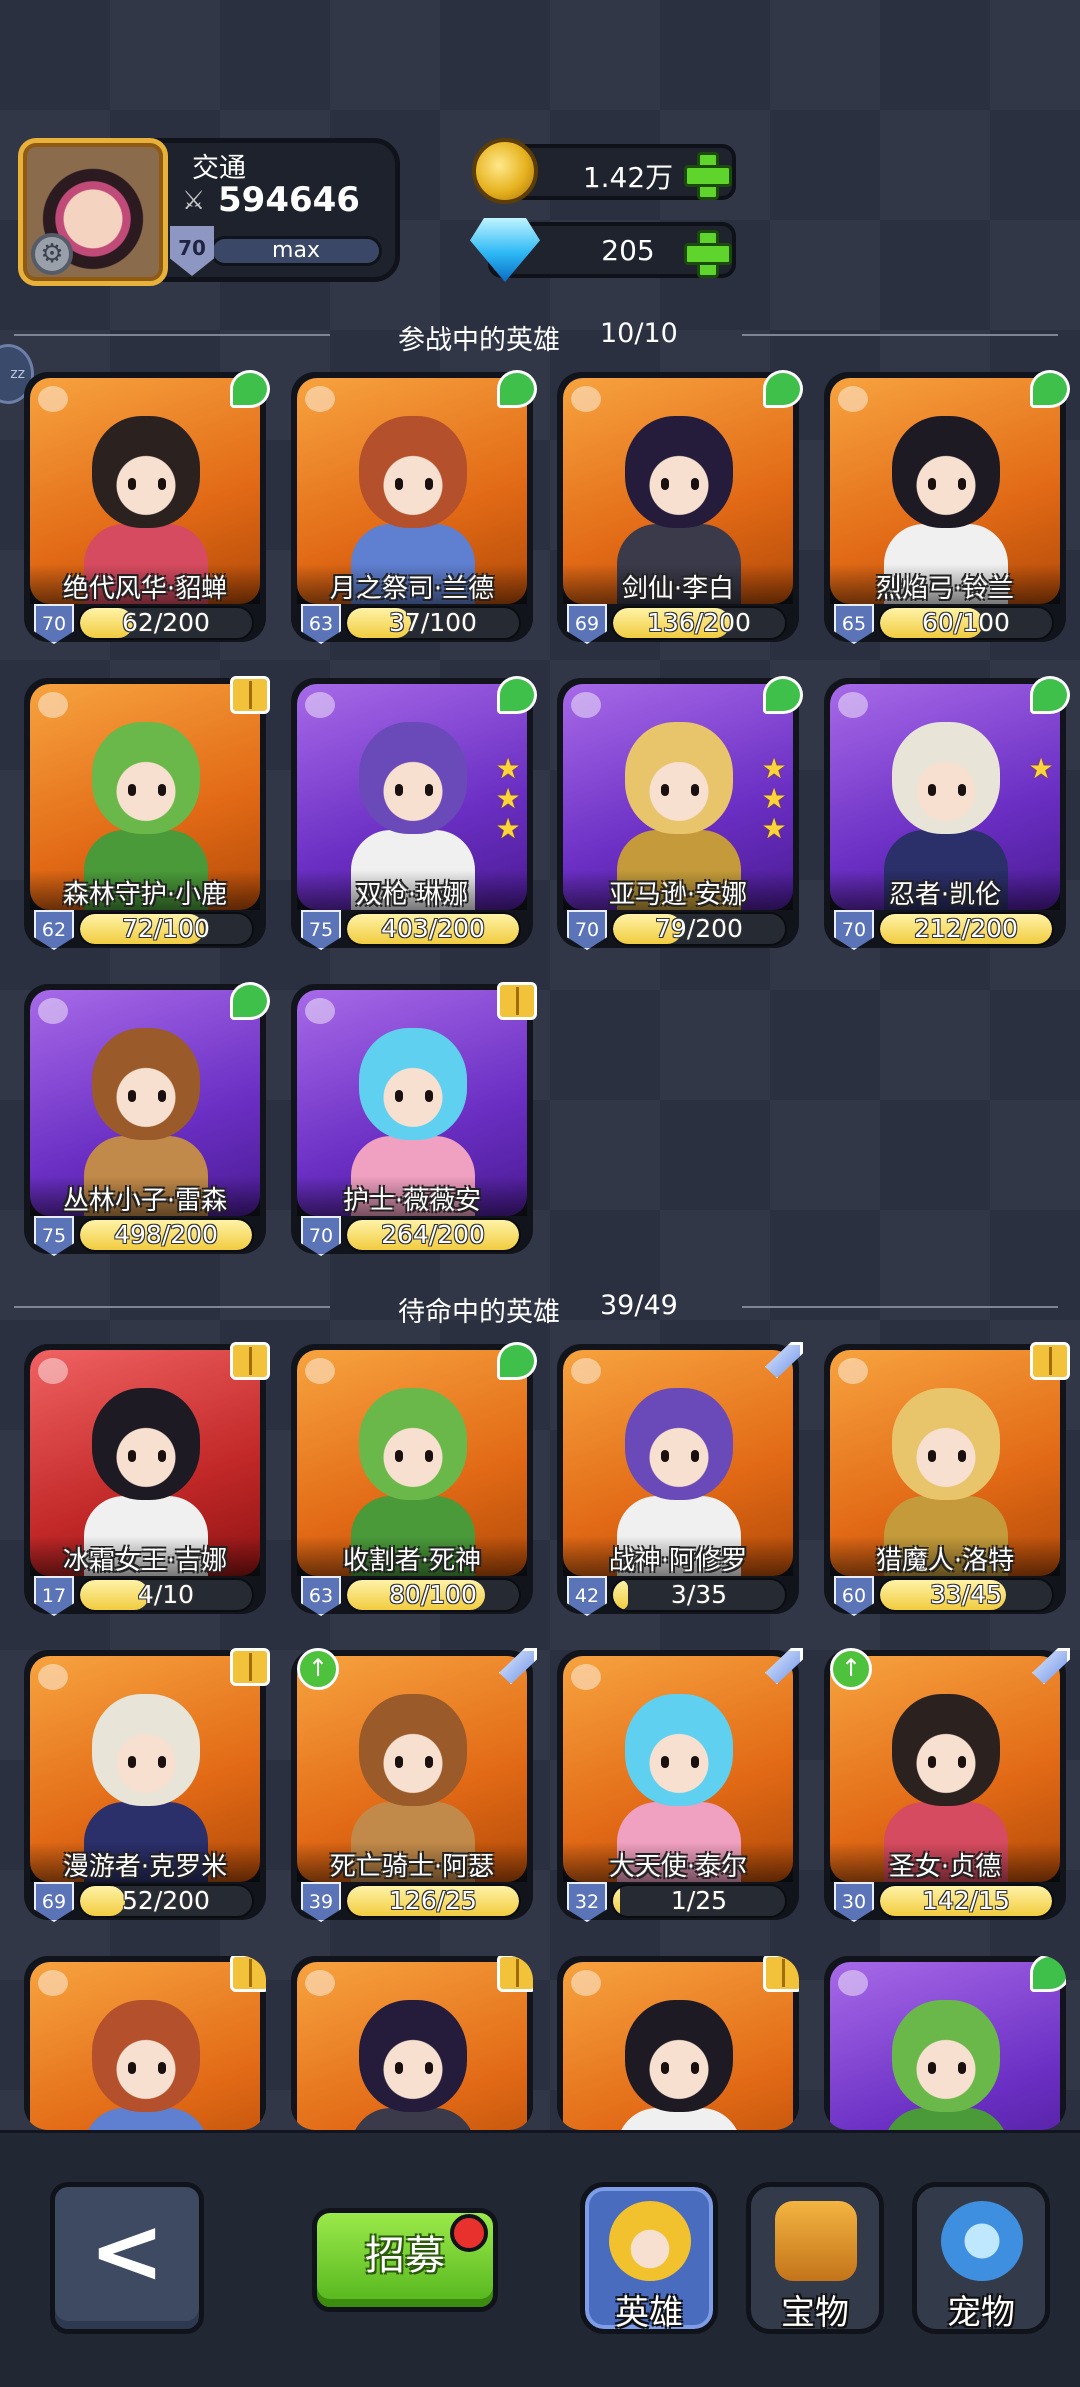  Describe the element at coordinates (947, 1479) in the screenshot. I see `standby-hero-card: 猎魔人·洛特 33/45 60` at that location.